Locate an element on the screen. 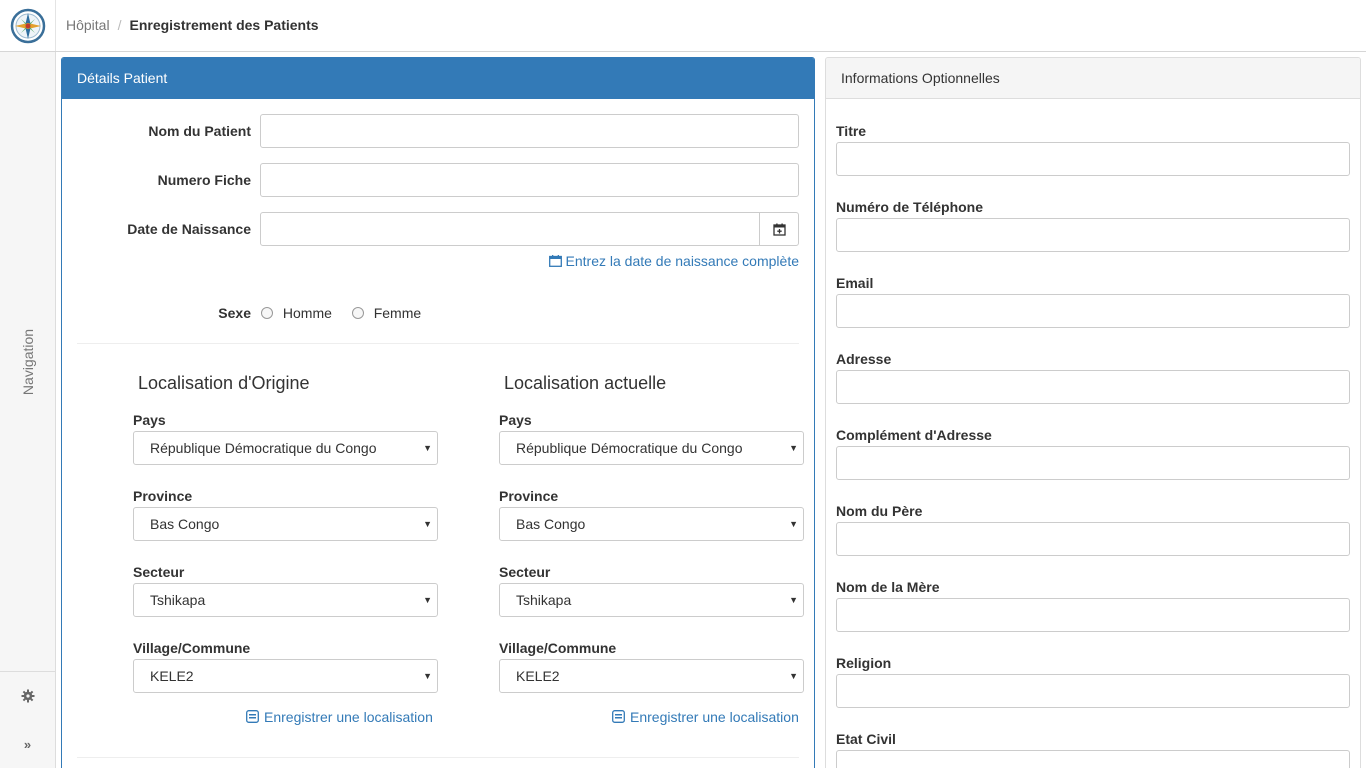 The image size is (1366, 768). mother-name-input is located at coordinates (1093, 615).